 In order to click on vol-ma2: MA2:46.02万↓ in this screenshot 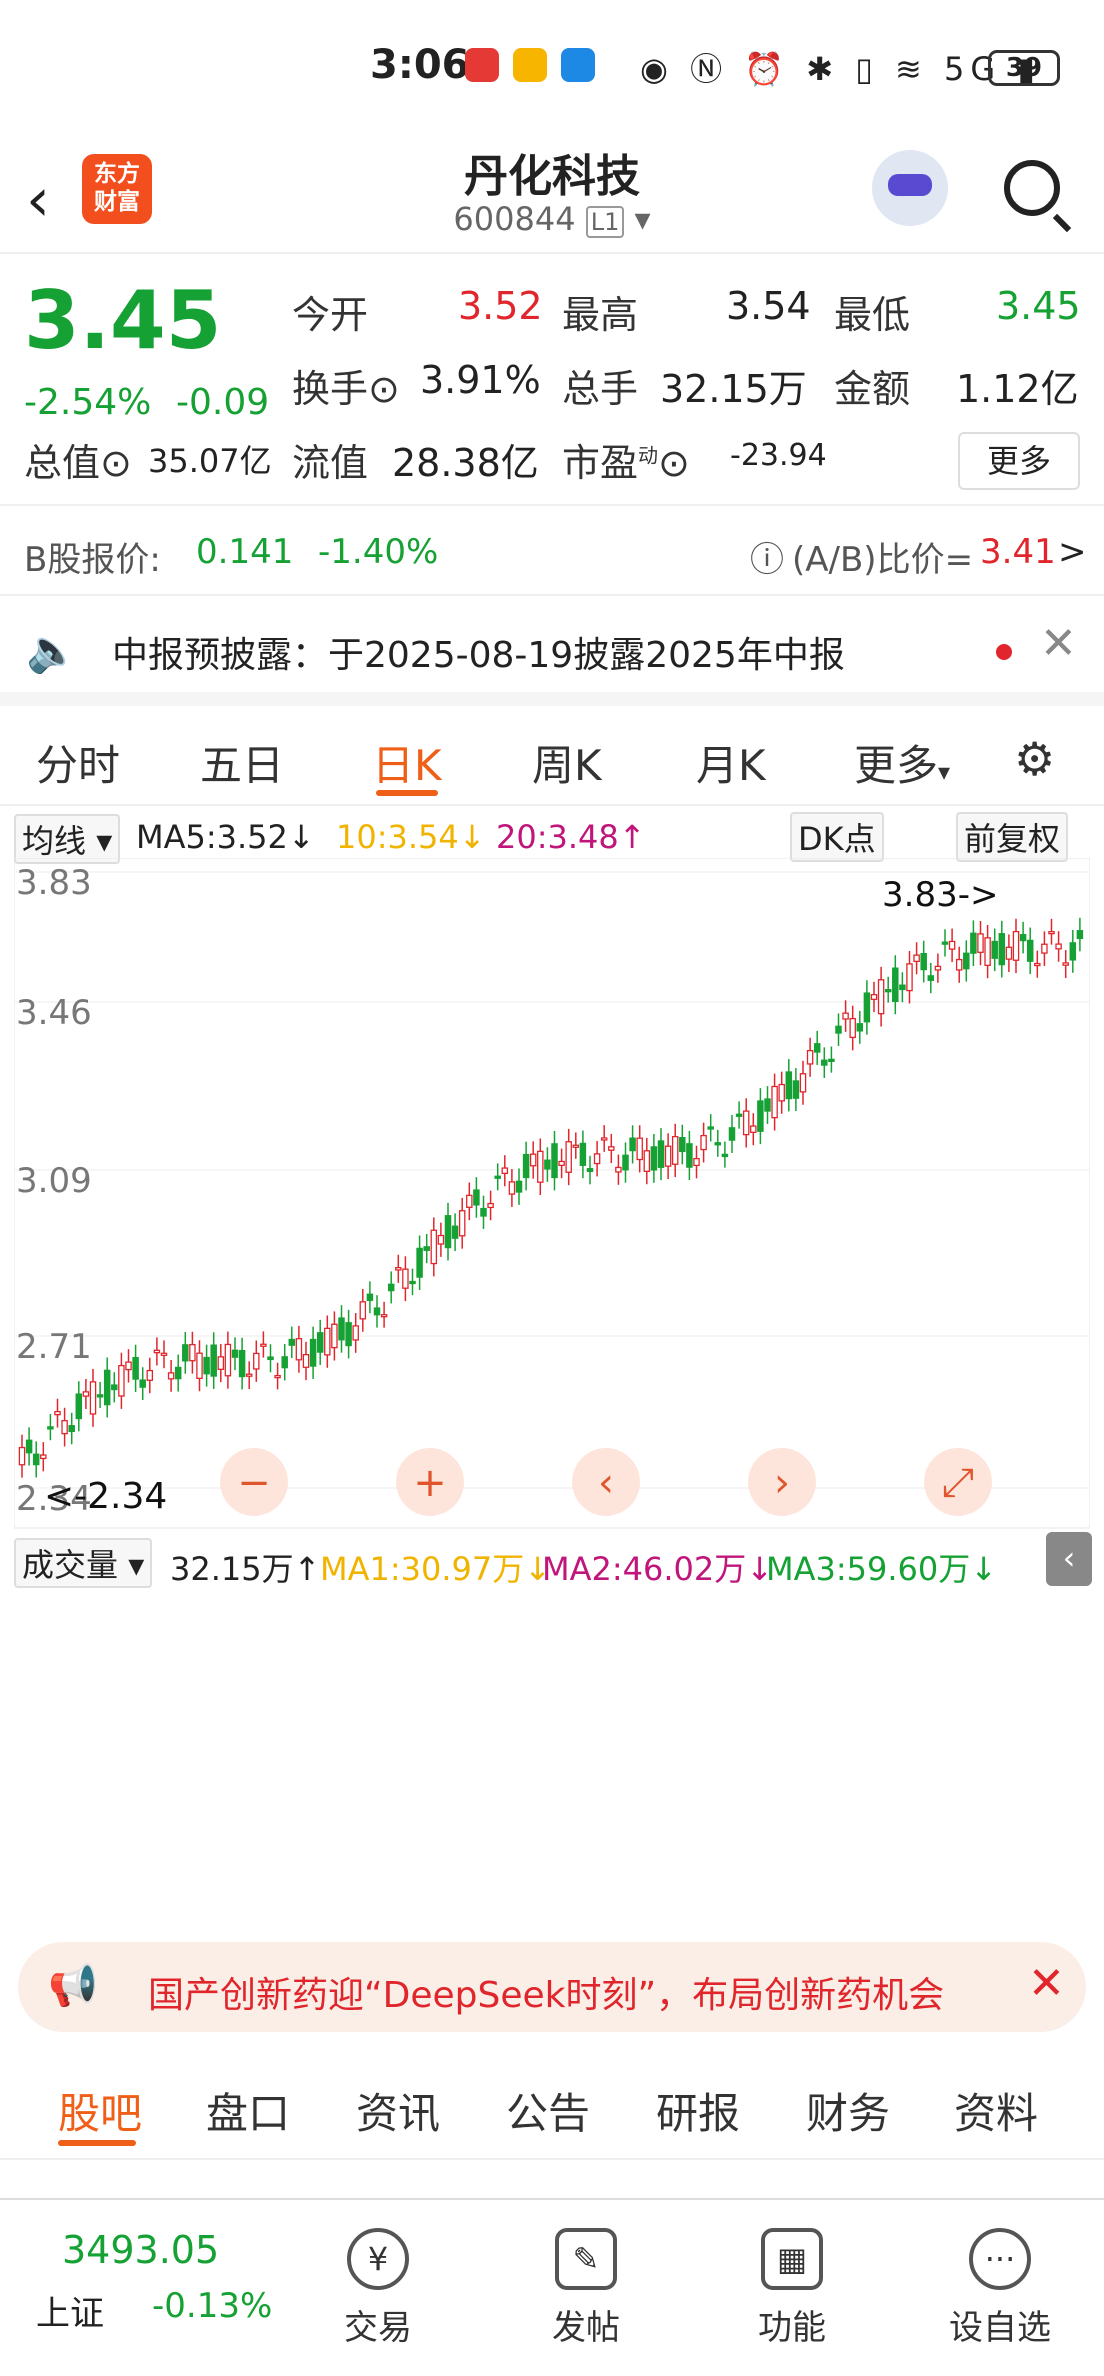, I will do `click(658, 1569)`.